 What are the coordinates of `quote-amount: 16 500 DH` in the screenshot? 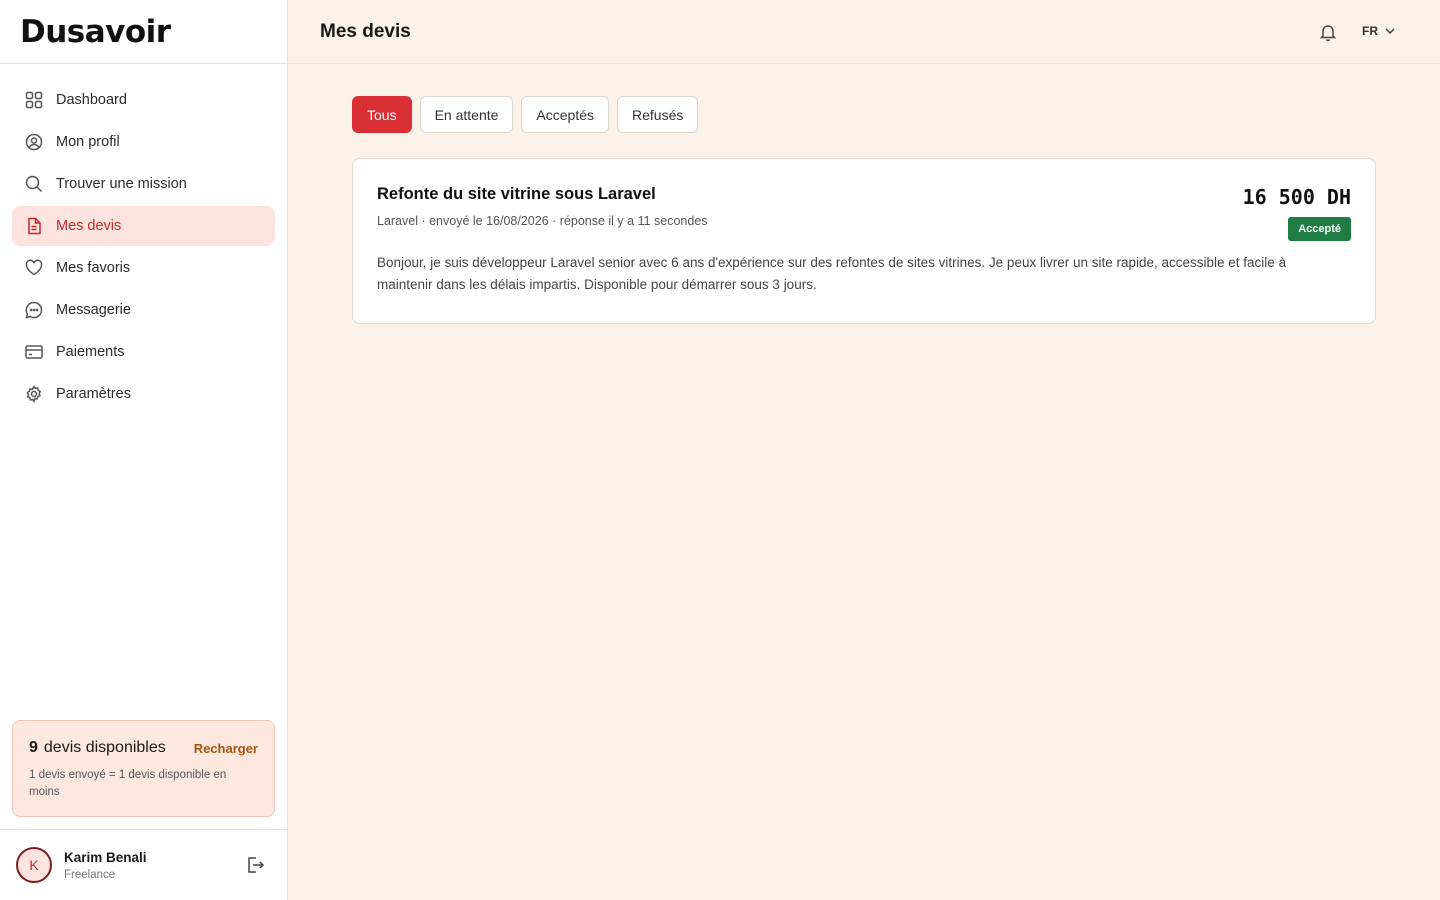 It's located at (1296, 197).